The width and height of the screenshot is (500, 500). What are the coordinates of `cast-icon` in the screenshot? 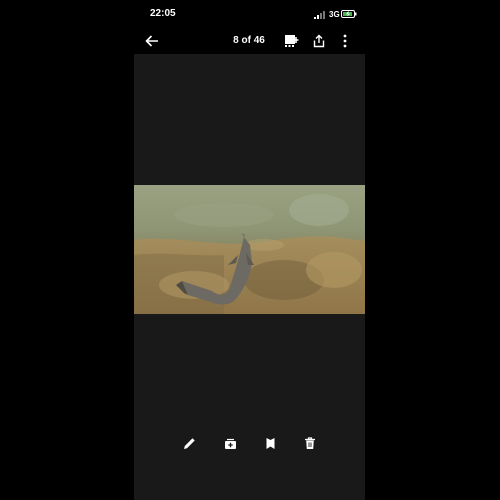 It's located at (292, 41).